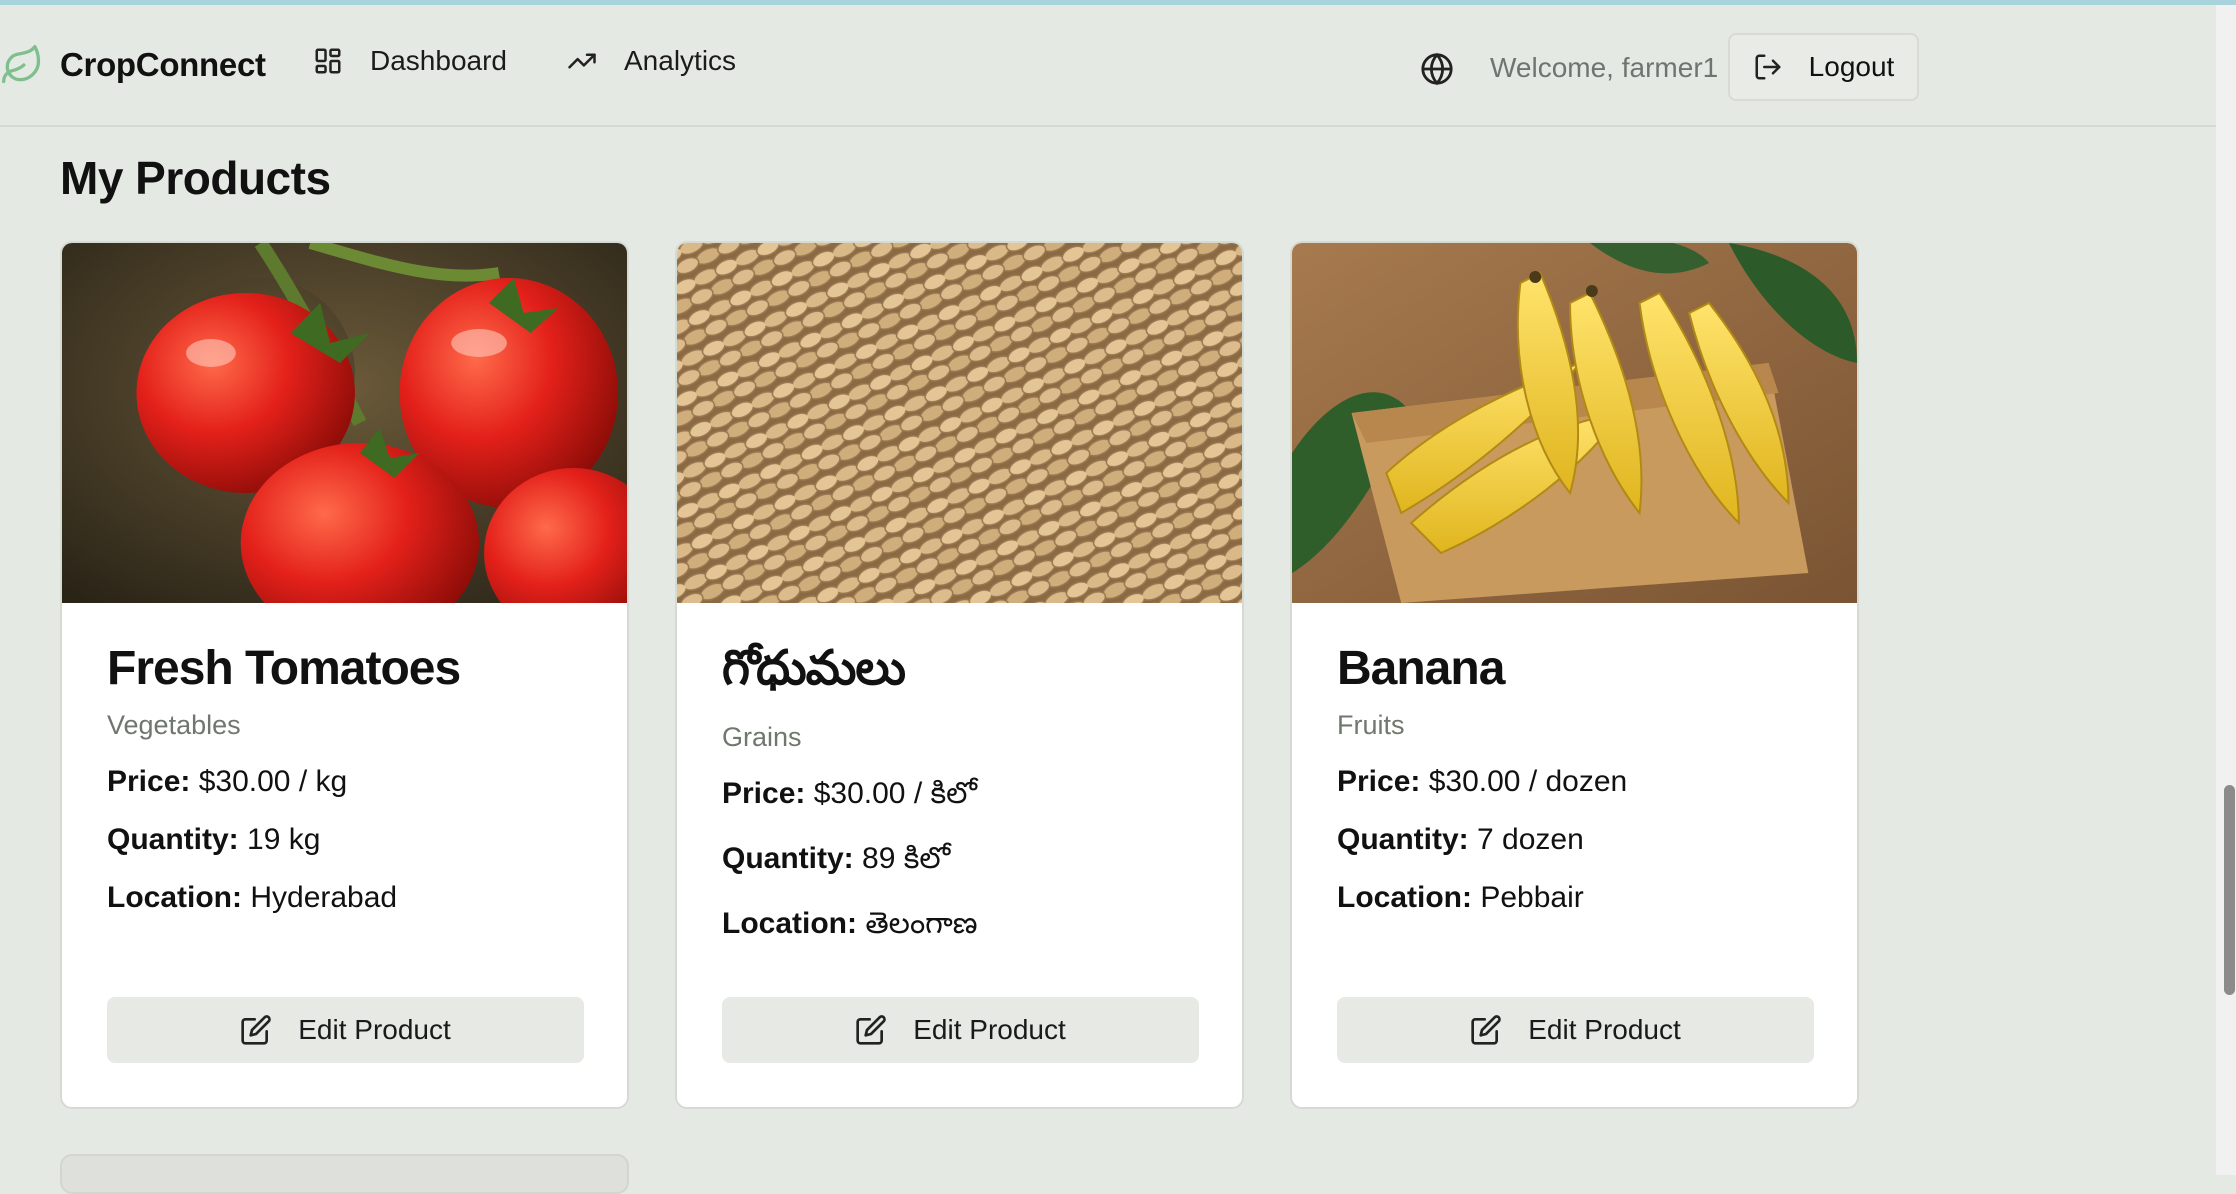 This screenshot has width=2236, height=1194. Describe the element at coordinates (328, 61) in the screenshot. I see `dashboard-grid-icon` at that location.